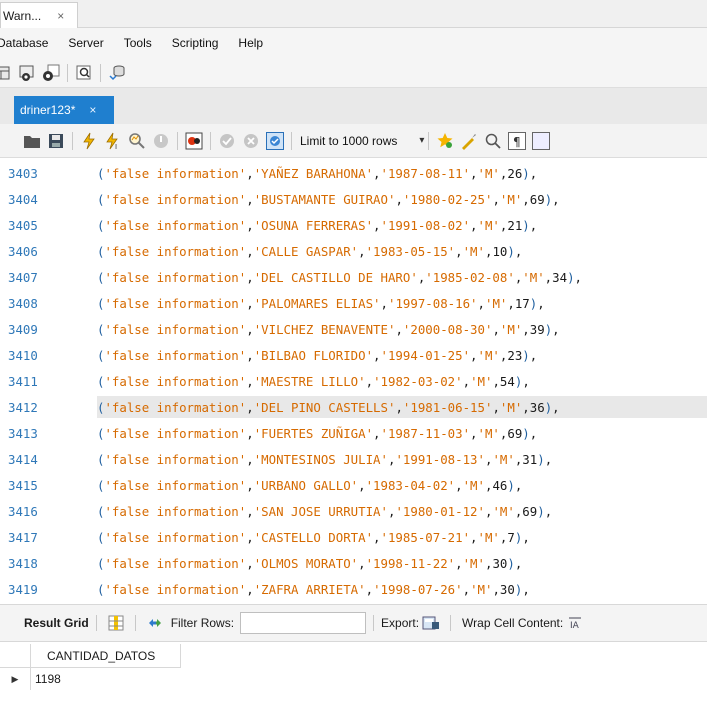  I want to click on export-icon, so click(431, 623).